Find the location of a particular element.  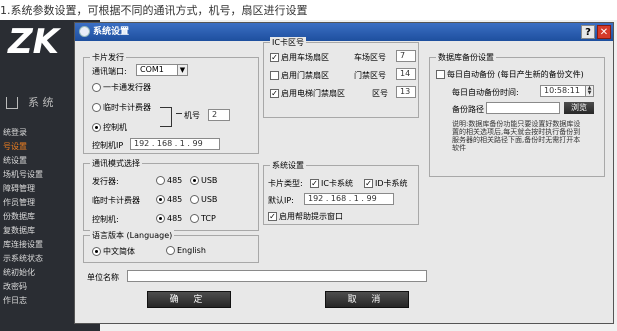

radio-temp-usb: USB is located at coordinates (203, 199).